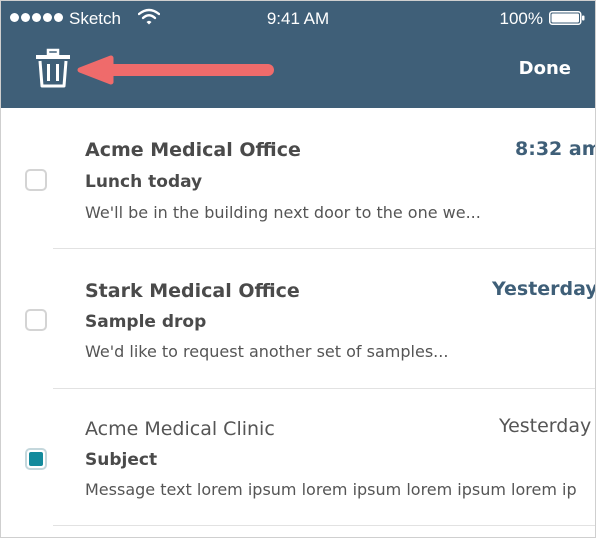 The height and width of the screenshot is (538, 596). I want to click on row-divider, so click(324, 525).